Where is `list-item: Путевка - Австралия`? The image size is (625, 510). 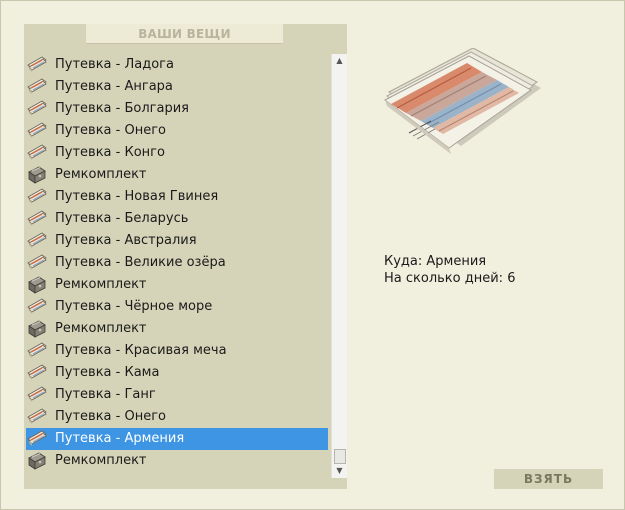
list-item: Путевка - Австралия is located at coordinates (177, 241).